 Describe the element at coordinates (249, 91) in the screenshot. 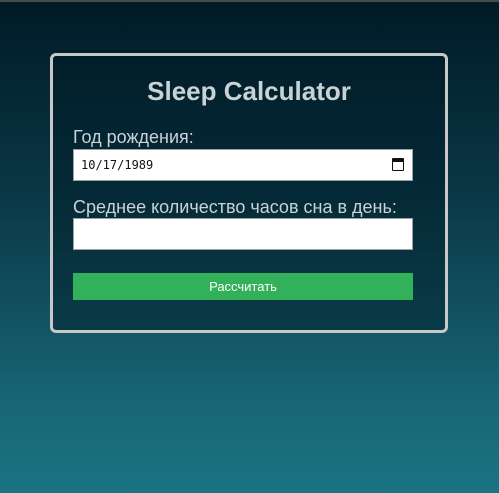

I see `page-title: Sleep Calculator` at that location.